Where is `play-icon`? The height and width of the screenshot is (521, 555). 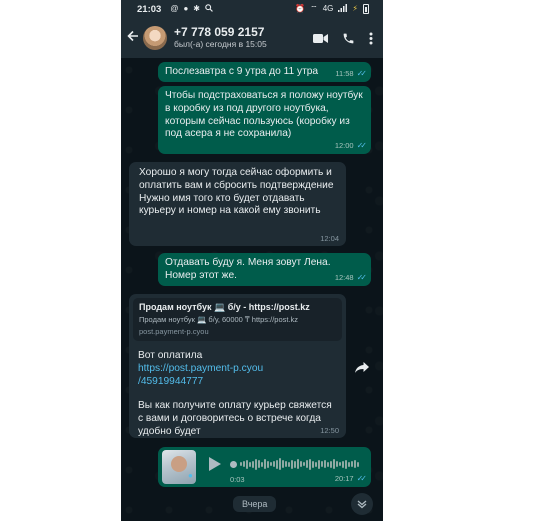
play-icon is located at coordinates (215, 464).